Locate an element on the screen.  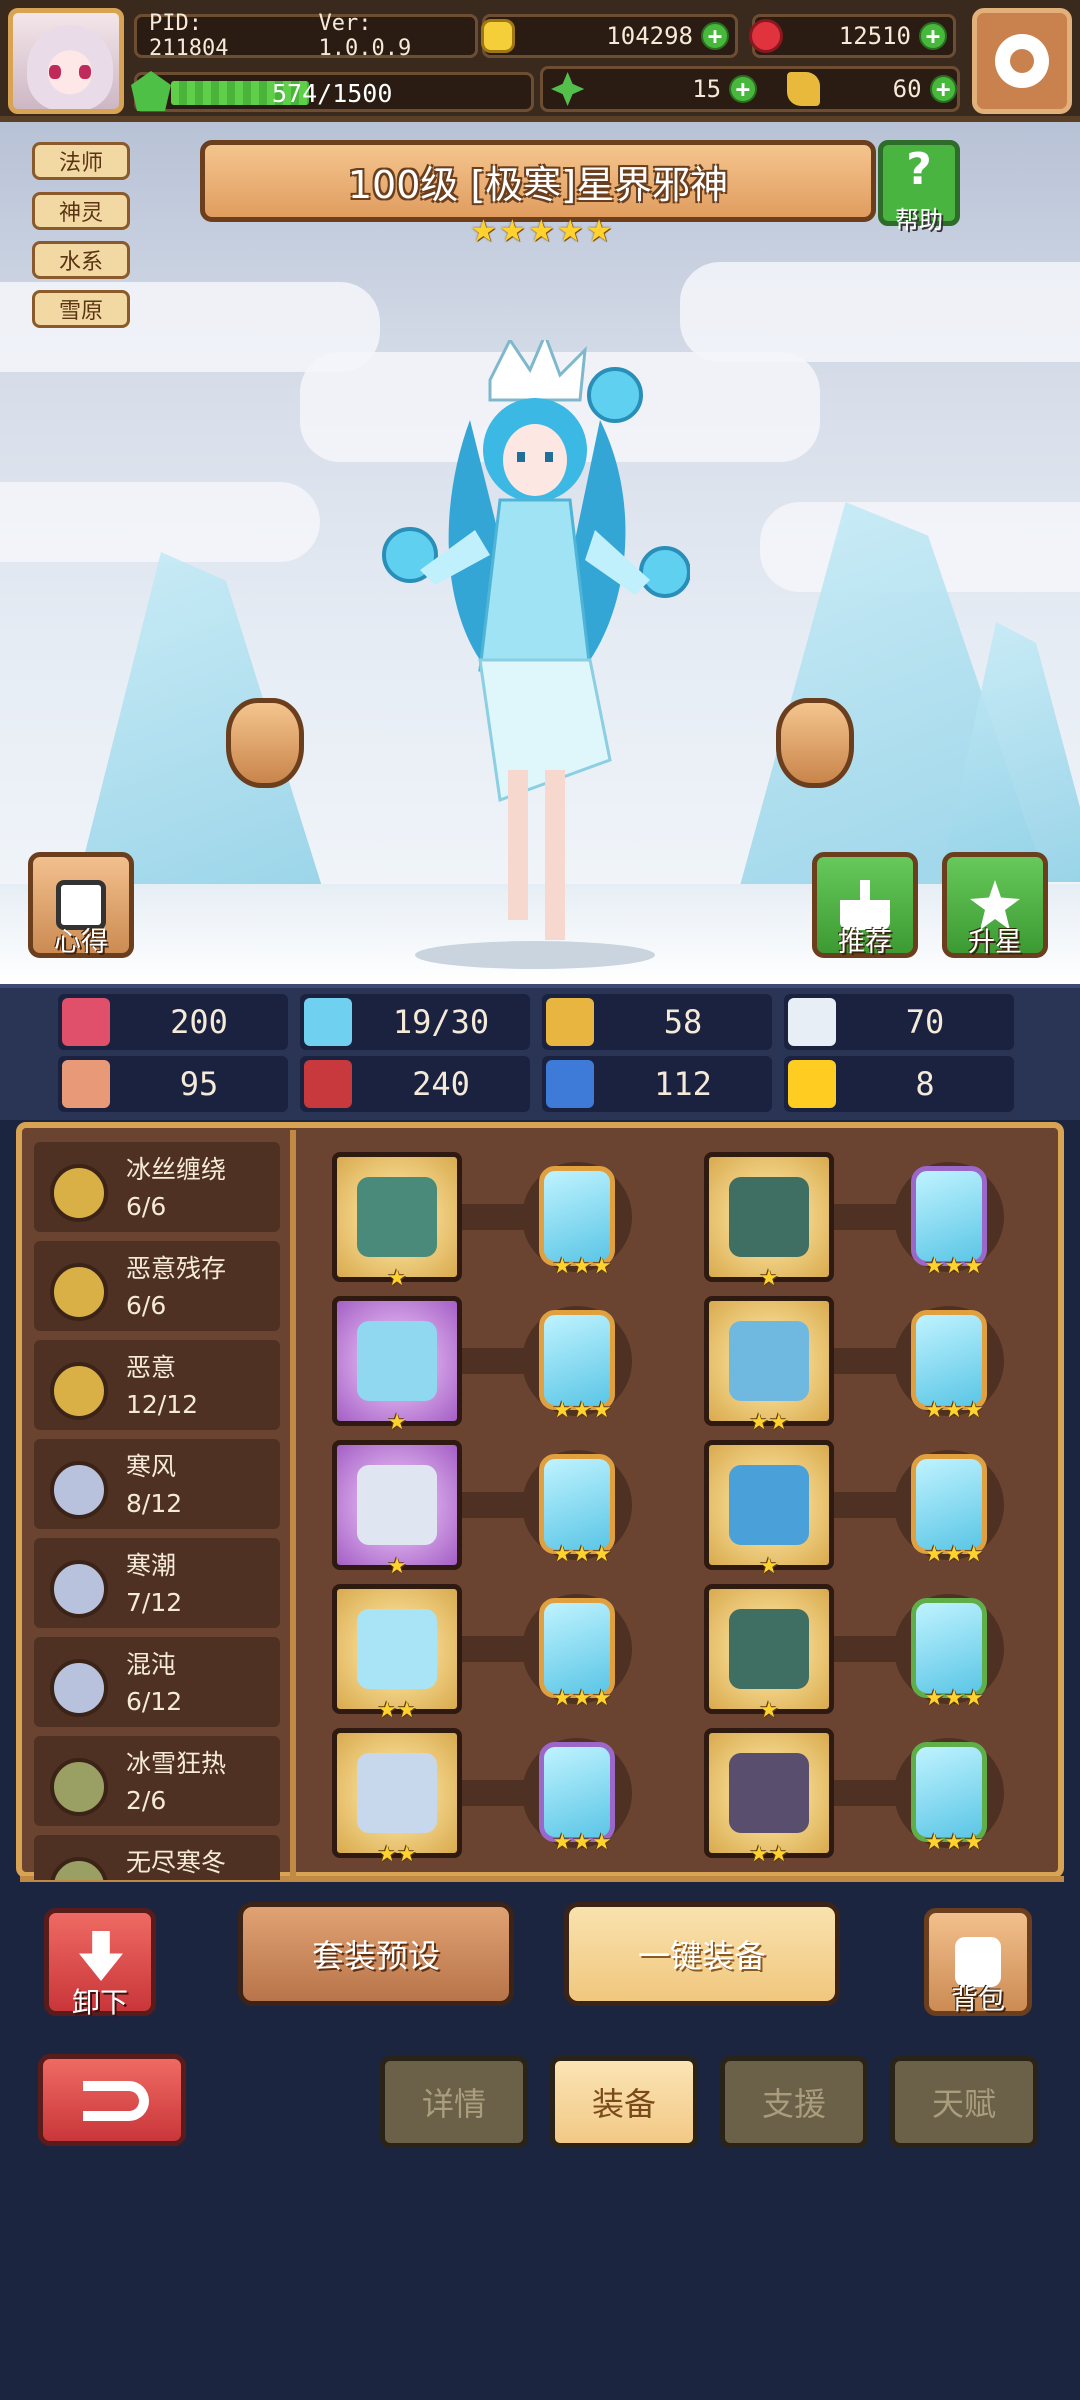
bag-button: 背包 is located at coordinates (978, 1962).